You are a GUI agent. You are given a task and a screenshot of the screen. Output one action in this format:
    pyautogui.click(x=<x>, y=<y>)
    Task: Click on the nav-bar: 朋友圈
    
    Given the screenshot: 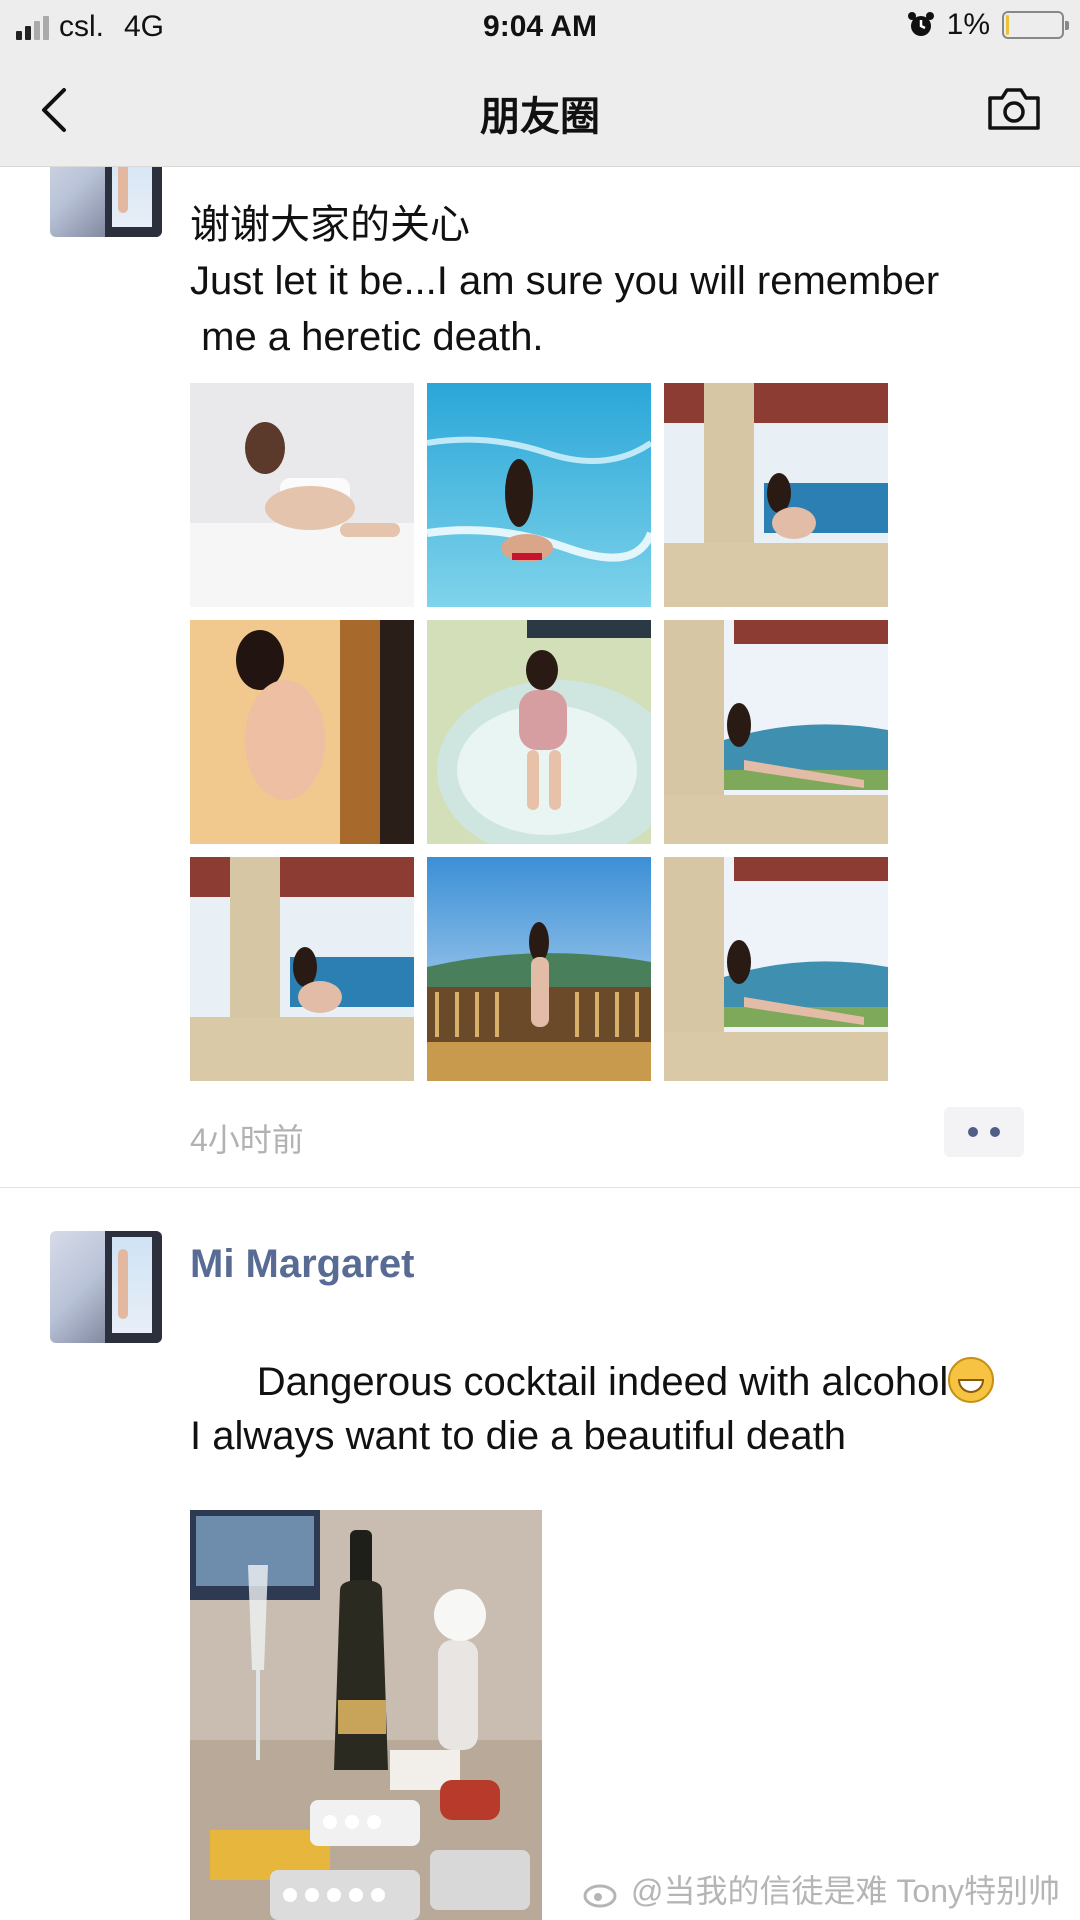 What is the action you would take?
    pyautogui.click(x=540, y=110)
    